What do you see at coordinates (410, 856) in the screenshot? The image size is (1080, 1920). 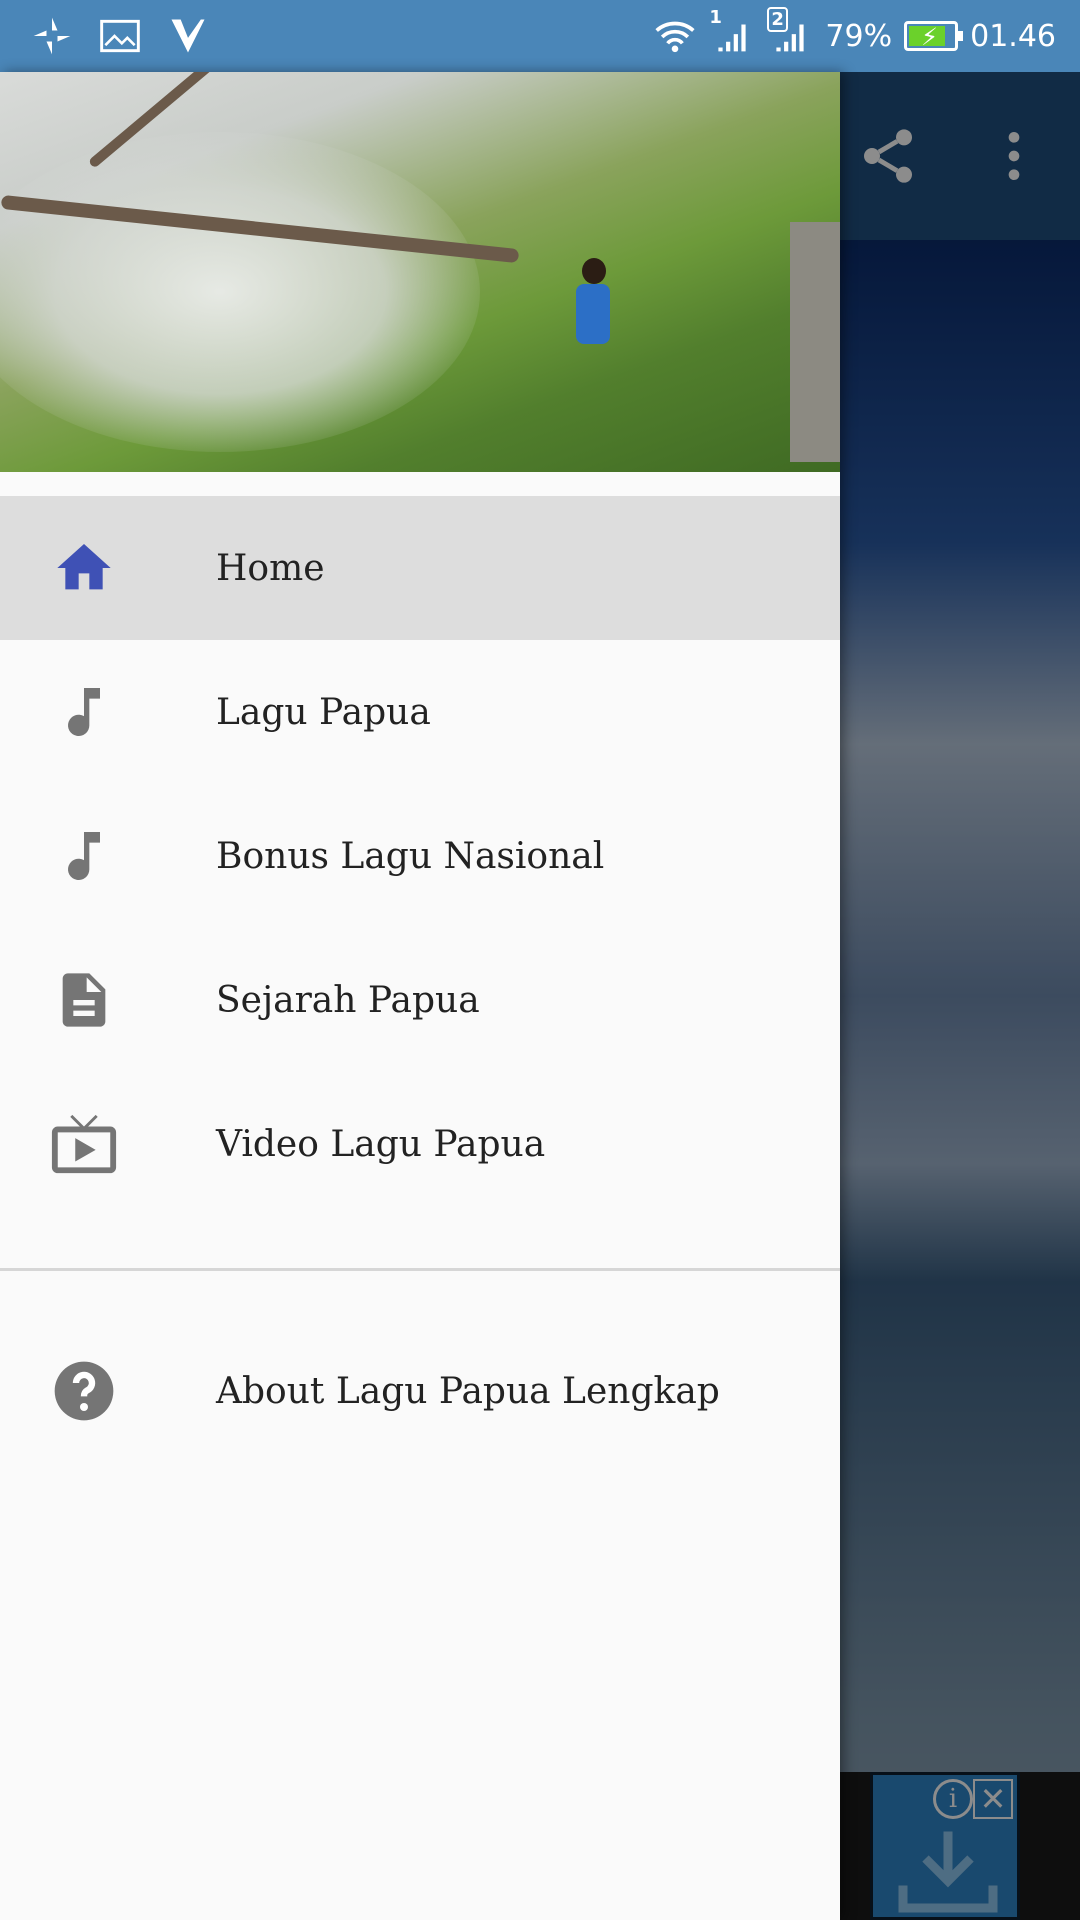 I see `menu-item-label: Bonus Lagu Nasional` at bounding box center [410, 856].